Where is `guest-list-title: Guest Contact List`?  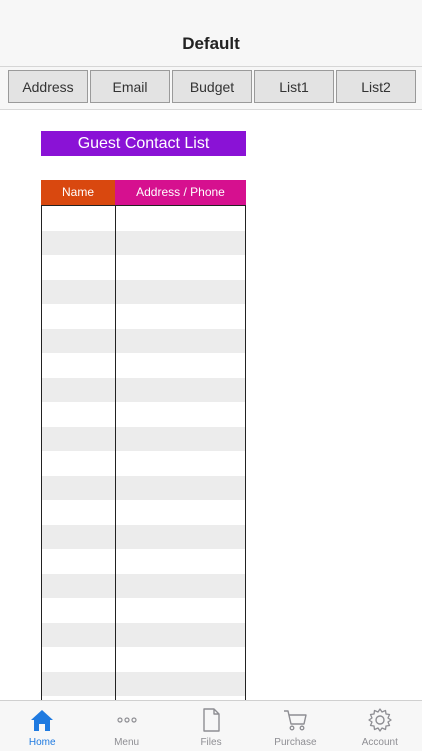 guest-list-title: Guest Contact List is located at coordinates (143, 143).